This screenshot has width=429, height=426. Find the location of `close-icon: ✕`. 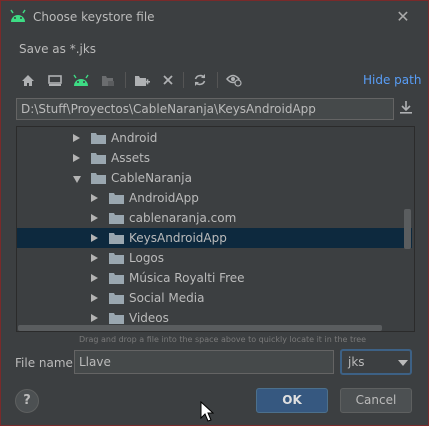

close-icon: ✕ is located at coordinates (403, 17).